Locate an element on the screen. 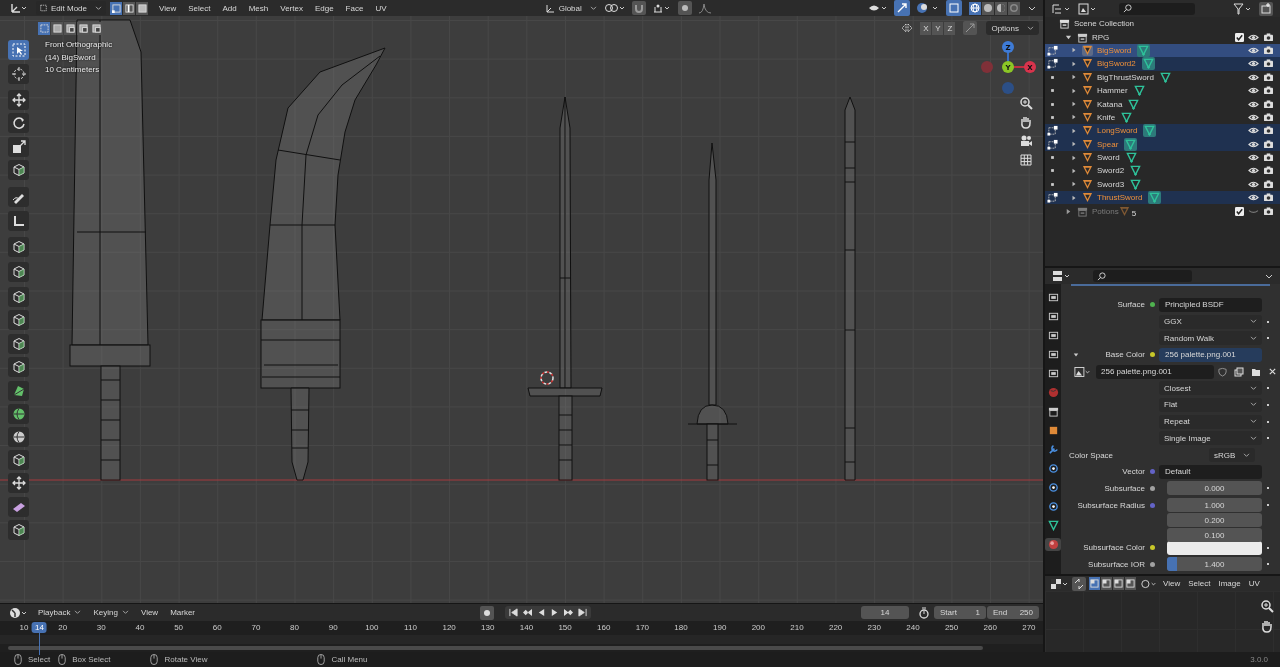 The width and height of the screenshot is (1280, 667). node-link-field: 256 palette.png.001 is located at coordinates (1210, 354).